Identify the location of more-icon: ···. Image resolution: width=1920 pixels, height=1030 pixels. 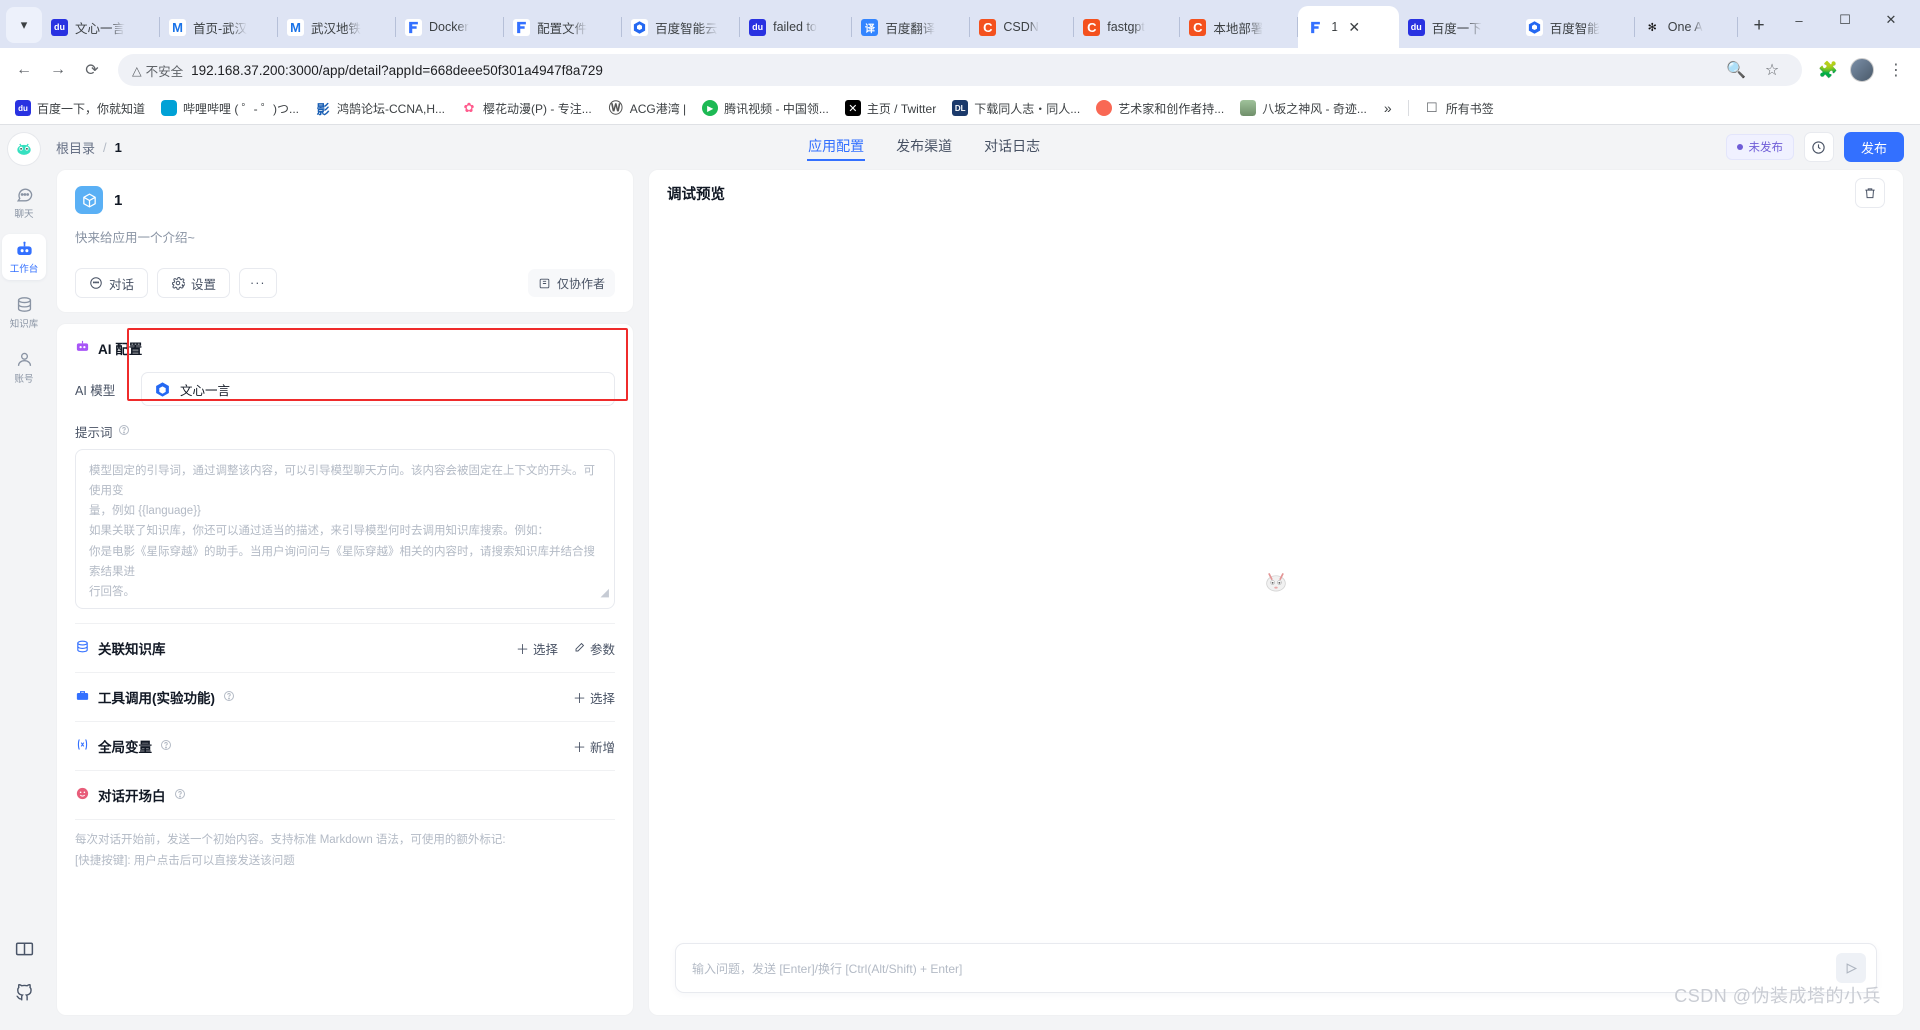
(258, 283).